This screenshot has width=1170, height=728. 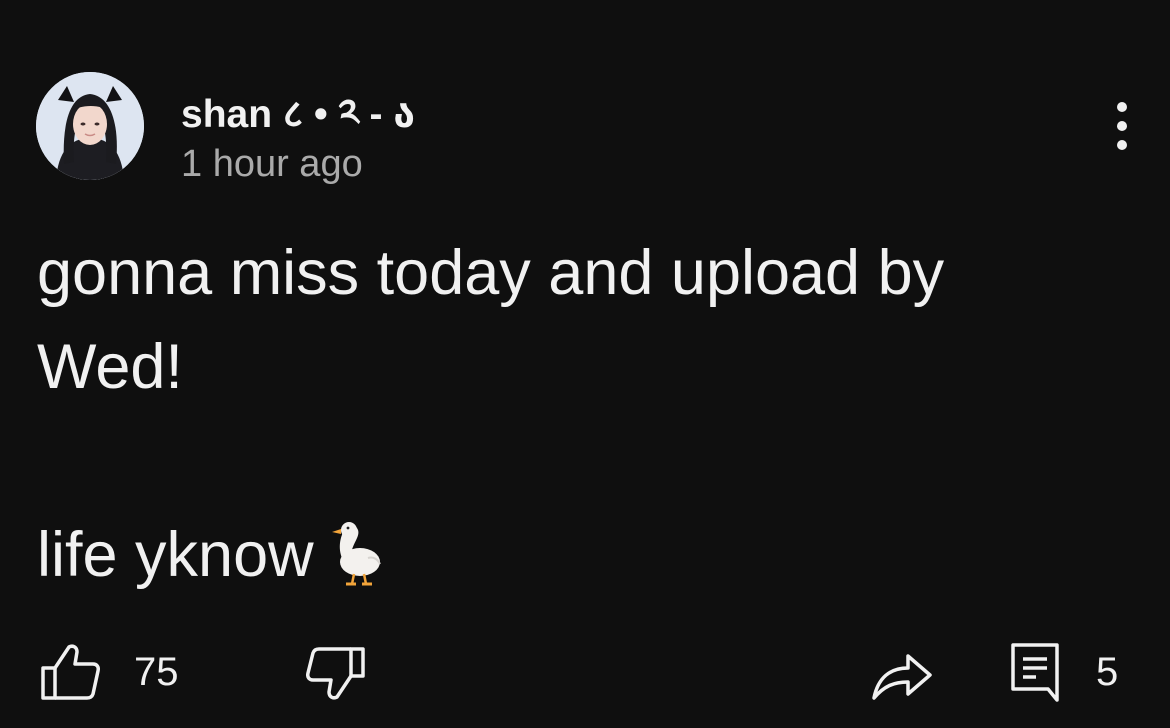 What do you see at coordinates (356, 567) in the screenshot?
I see `duck-emoji` at bounding box center [356, 567].